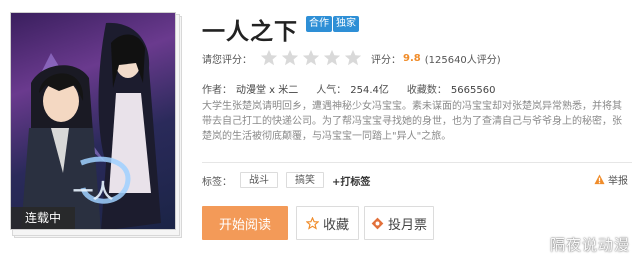  I want to click on serialization-status-tag: 连载中, so click(43, 218).